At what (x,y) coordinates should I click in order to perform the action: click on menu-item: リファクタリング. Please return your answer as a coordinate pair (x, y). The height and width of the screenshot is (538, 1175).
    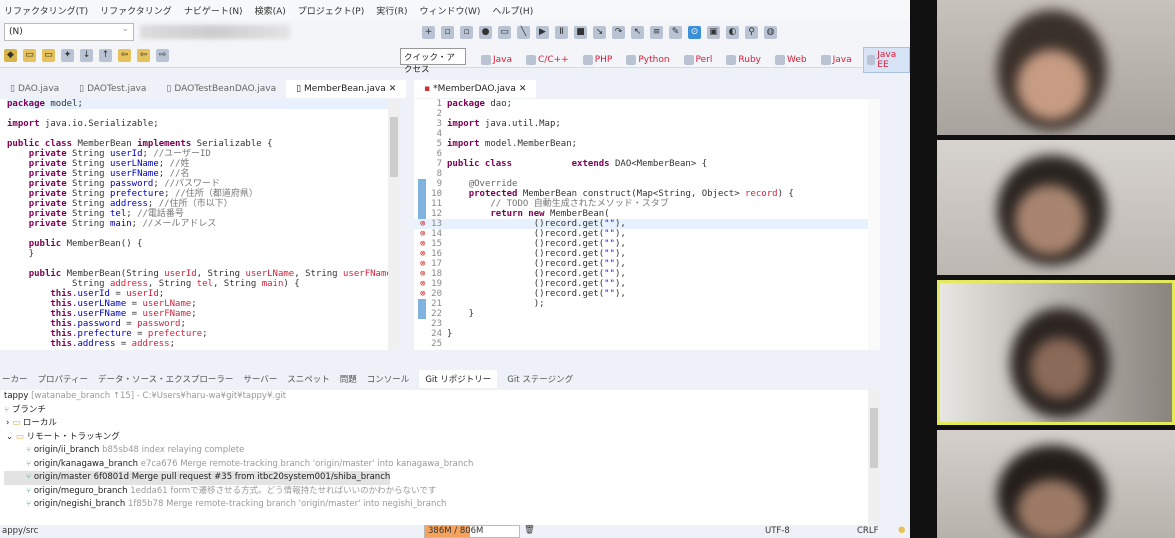
    Looking at the image, I should click on (136, 10).